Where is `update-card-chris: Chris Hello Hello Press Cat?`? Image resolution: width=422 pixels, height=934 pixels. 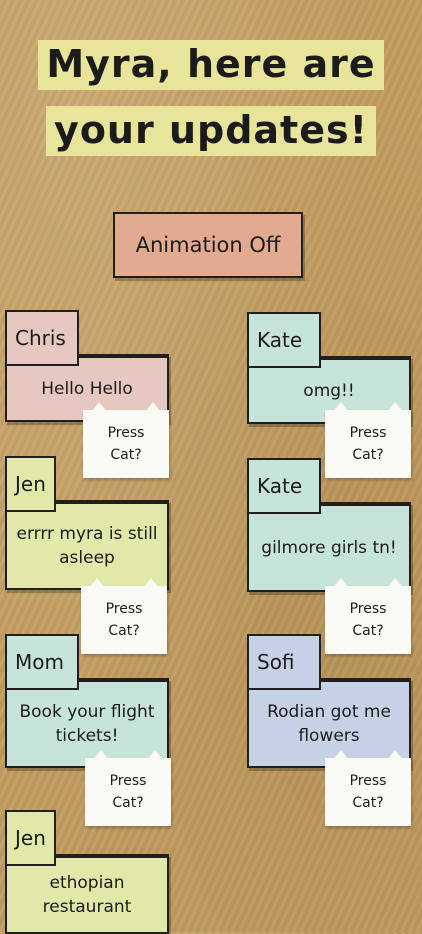 update-card-chris: Chris Hello Hello Press Cat? is located at coordinates (87, 395).